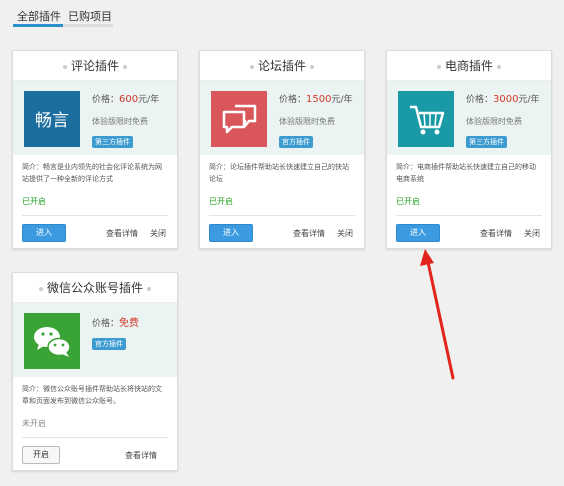 The width and height of the screenshot is (564, 486). I want to click on card-info: 价格：3000元/年 体验版限时免费 第三方插件, so click(469, 118).